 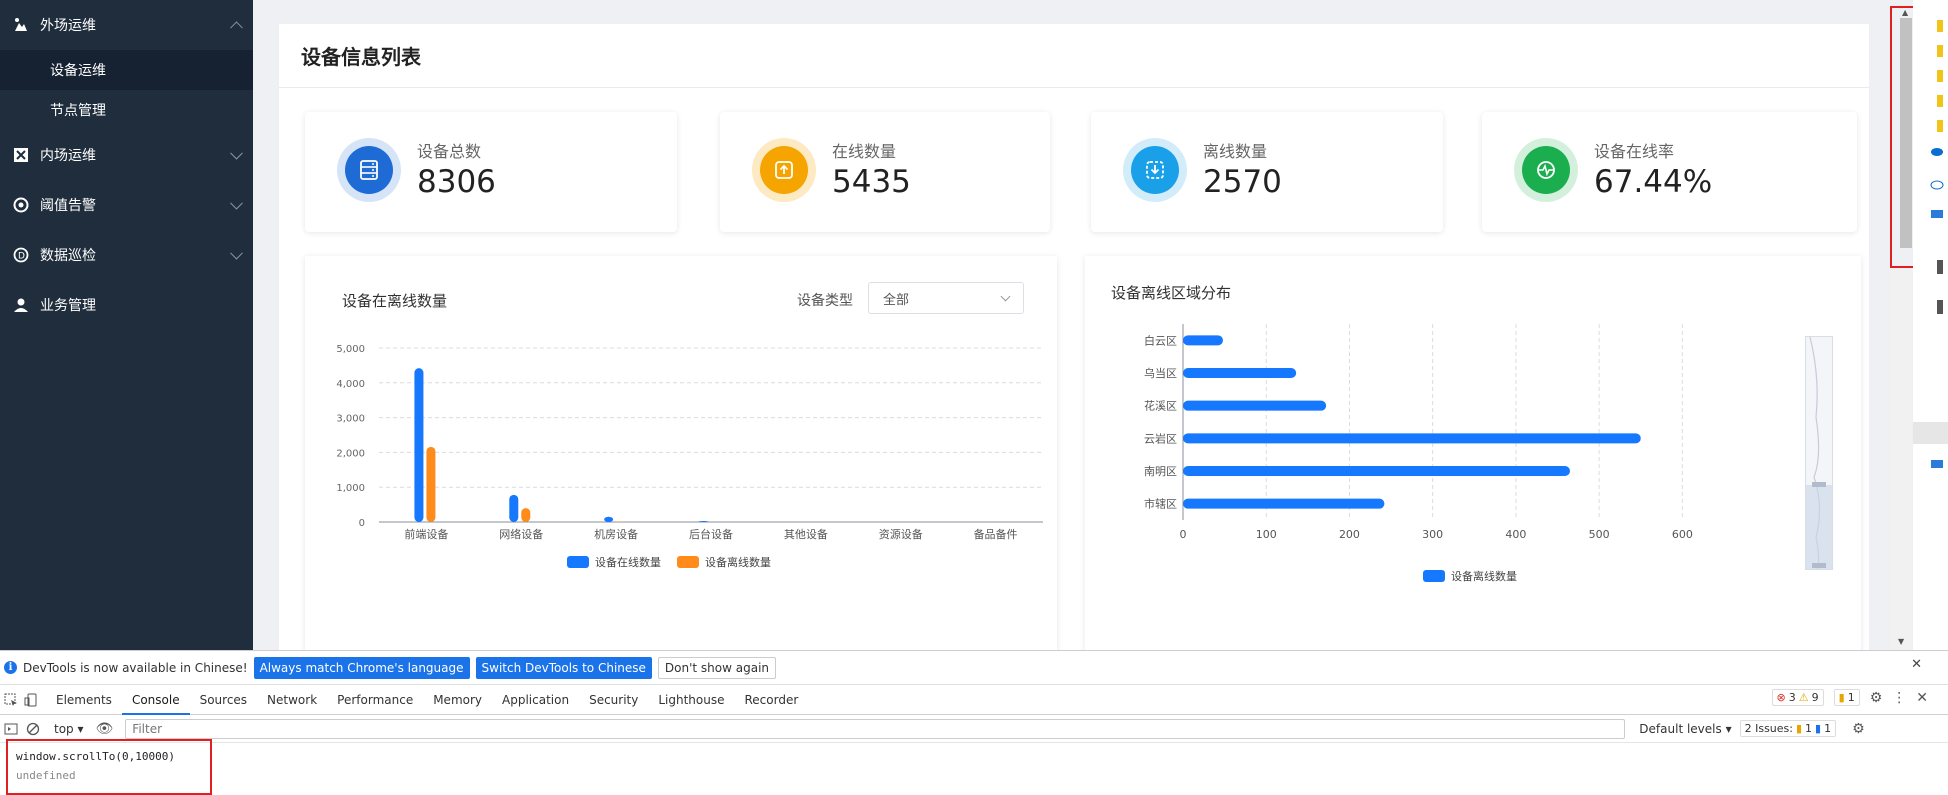 I want to click on stat-card-total: 设备总数 8306, so click(x=491, y=172).